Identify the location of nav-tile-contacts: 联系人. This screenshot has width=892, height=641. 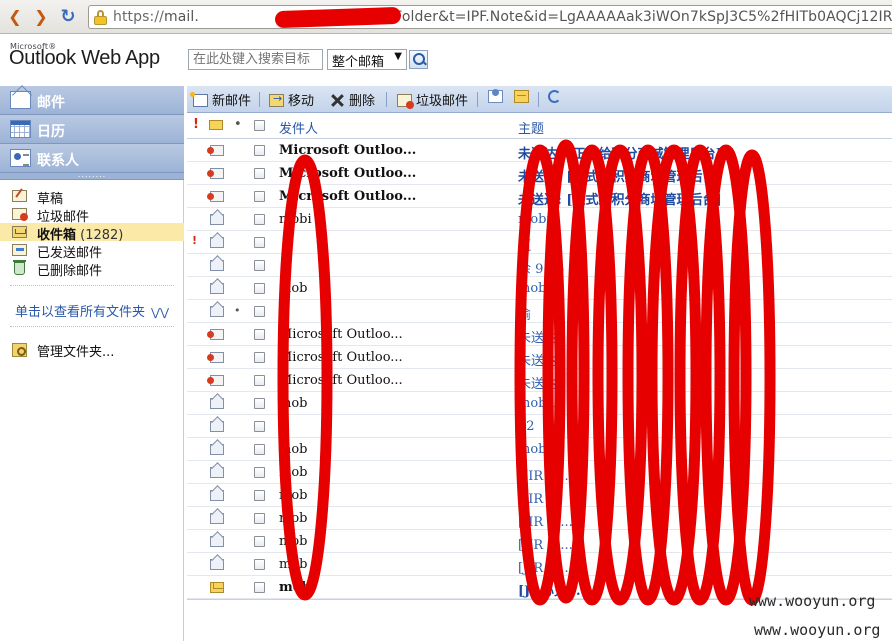
(92, 158).